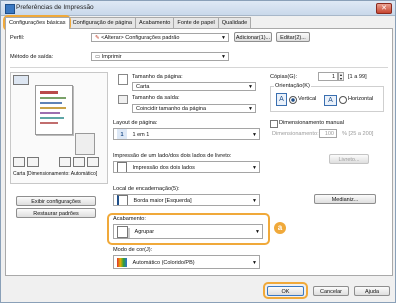  Describe the element at coordinates (93, 162) in the screenshot. I see `collate-icon` at that location.